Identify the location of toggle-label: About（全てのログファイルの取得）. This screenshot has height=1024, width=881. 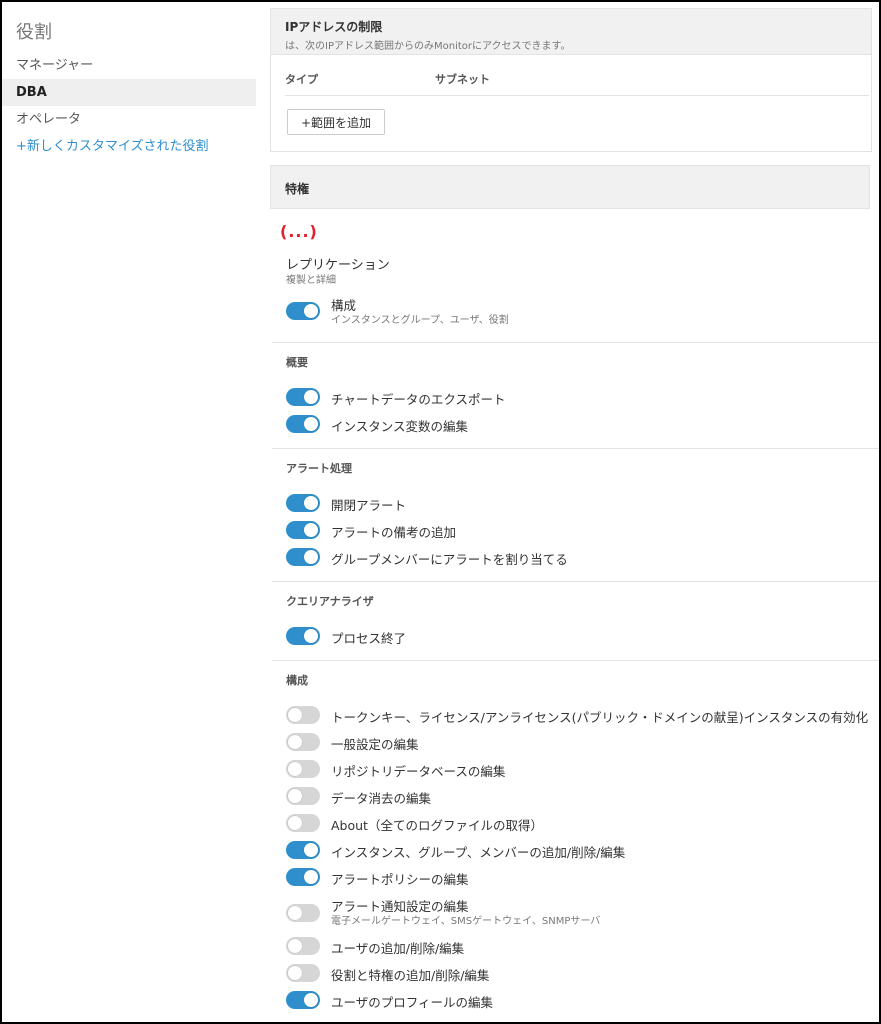
(437, 825).